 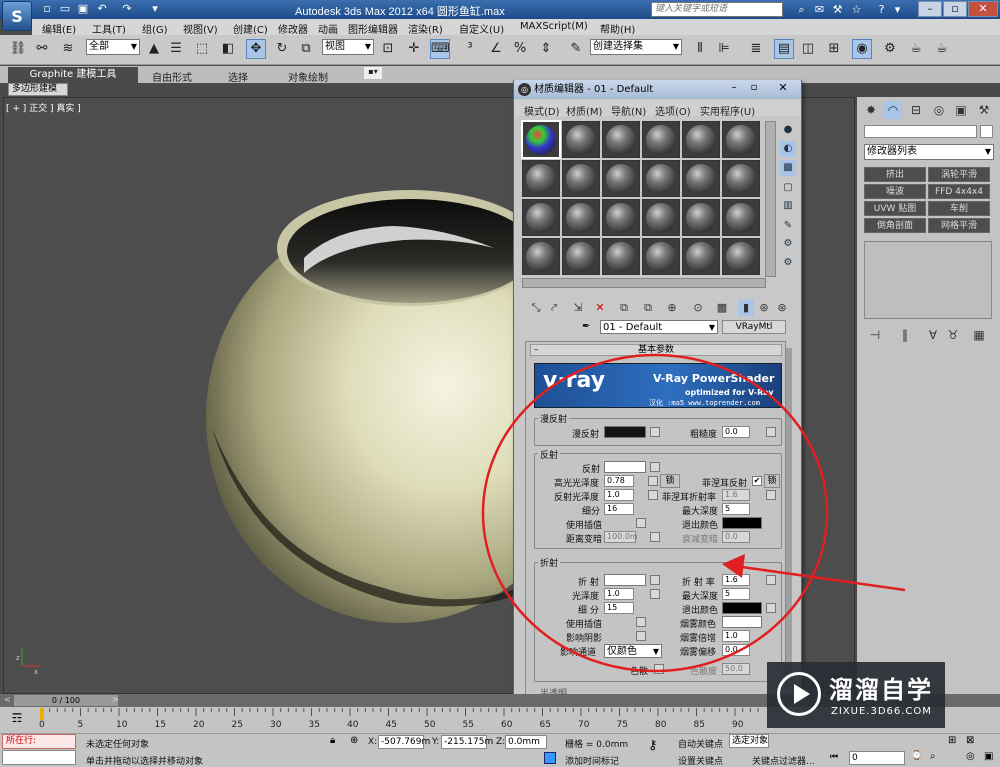 I want to click on zoom-icon: ⌕, so click(x=936, y=757).